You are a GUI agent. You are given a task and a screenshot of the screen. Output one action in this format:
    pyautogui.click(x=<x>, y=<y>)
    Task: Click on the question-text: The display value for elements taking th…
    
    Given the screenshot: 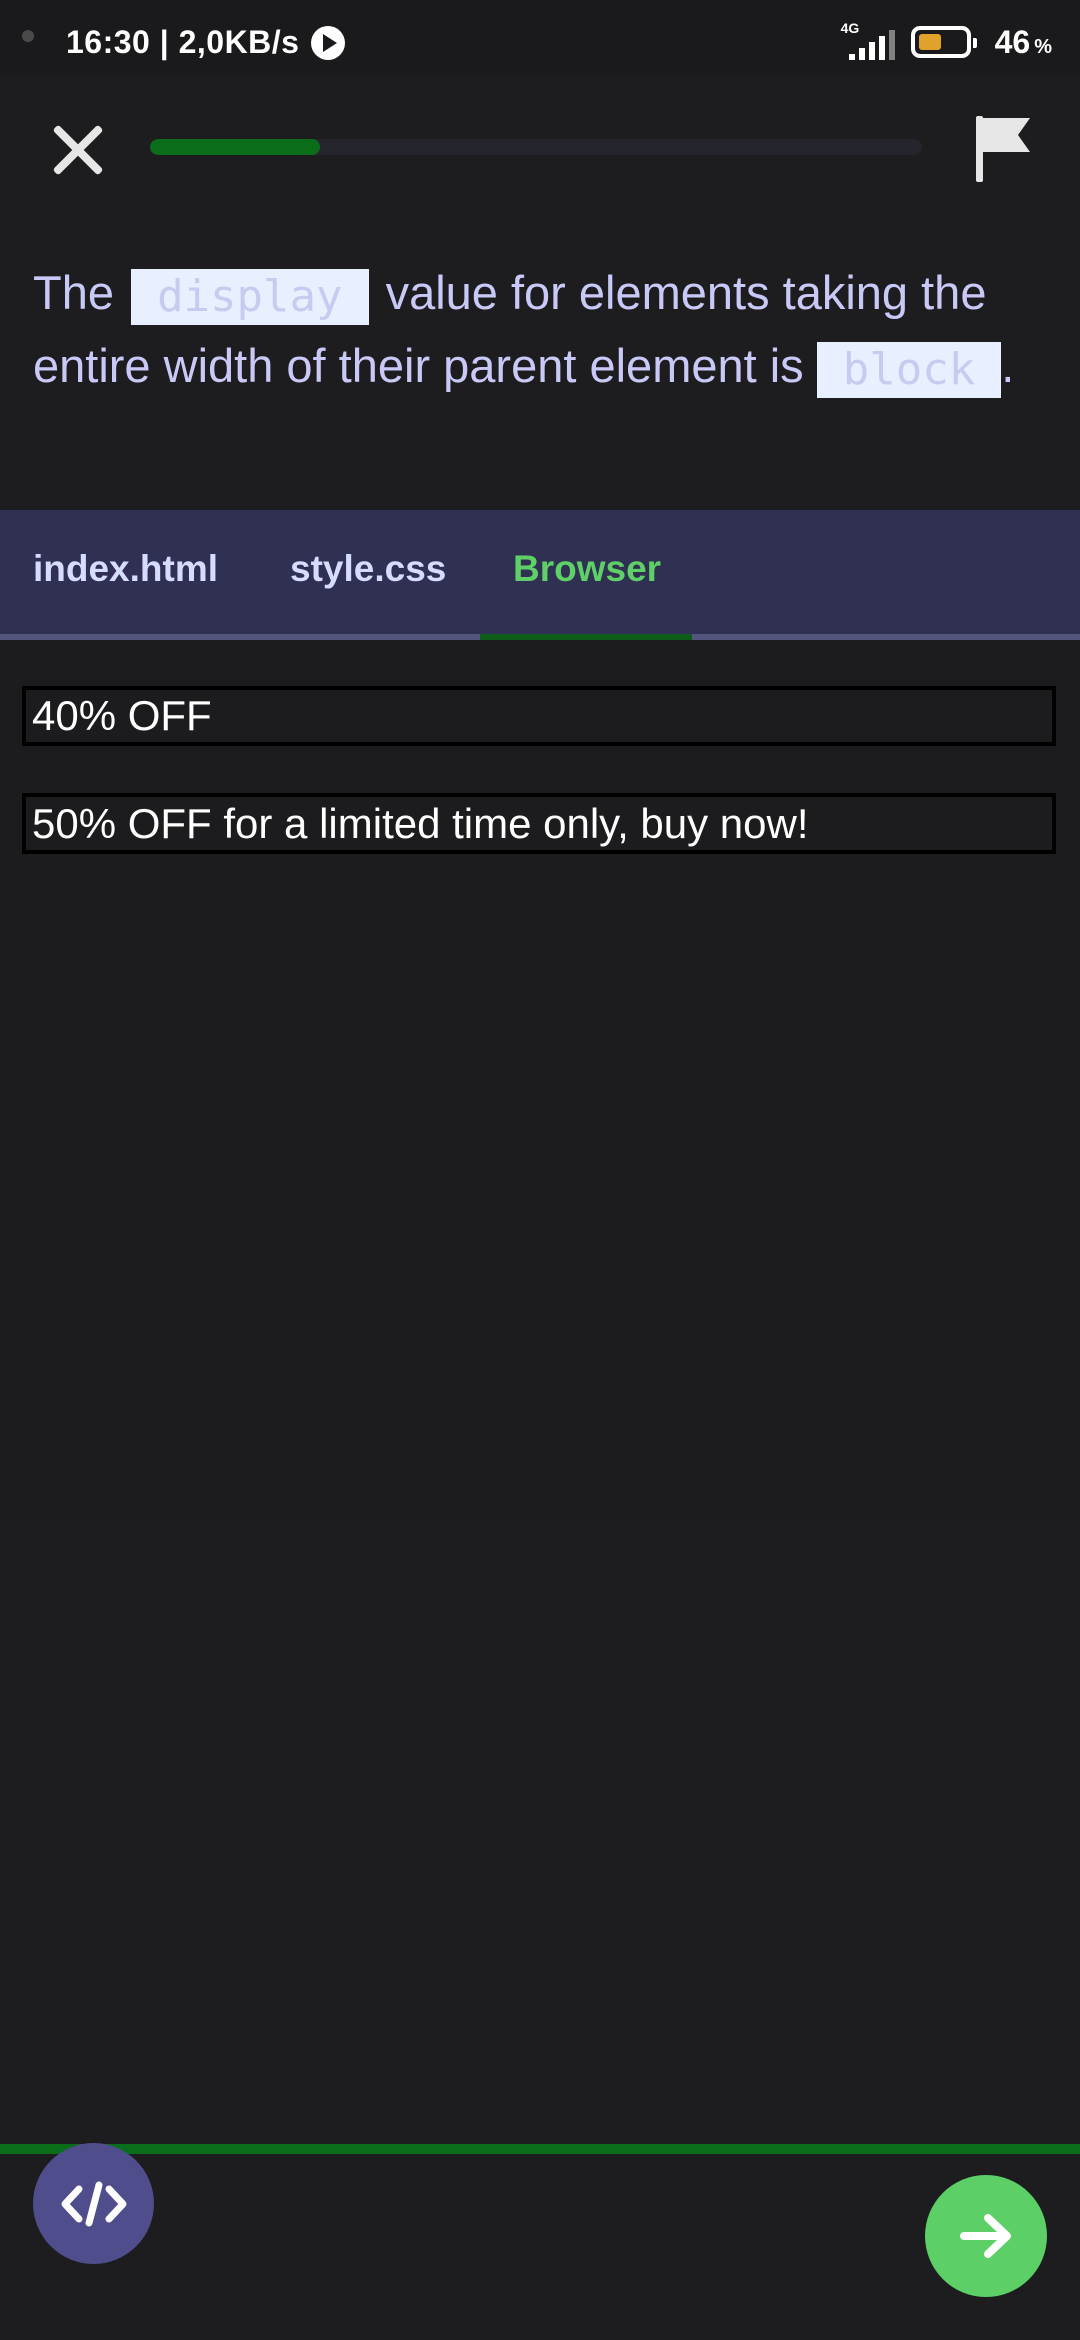 What is the action you would take?
    pyautogui.click(x=533, y=329)
    